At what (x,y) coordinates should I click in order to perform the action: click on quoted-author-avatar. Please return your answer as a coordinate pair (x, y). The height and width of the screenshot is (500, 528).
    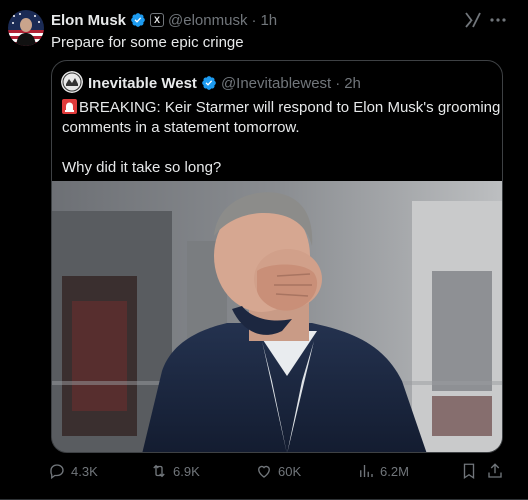
    Looking at the image, I should click on (72, 82).